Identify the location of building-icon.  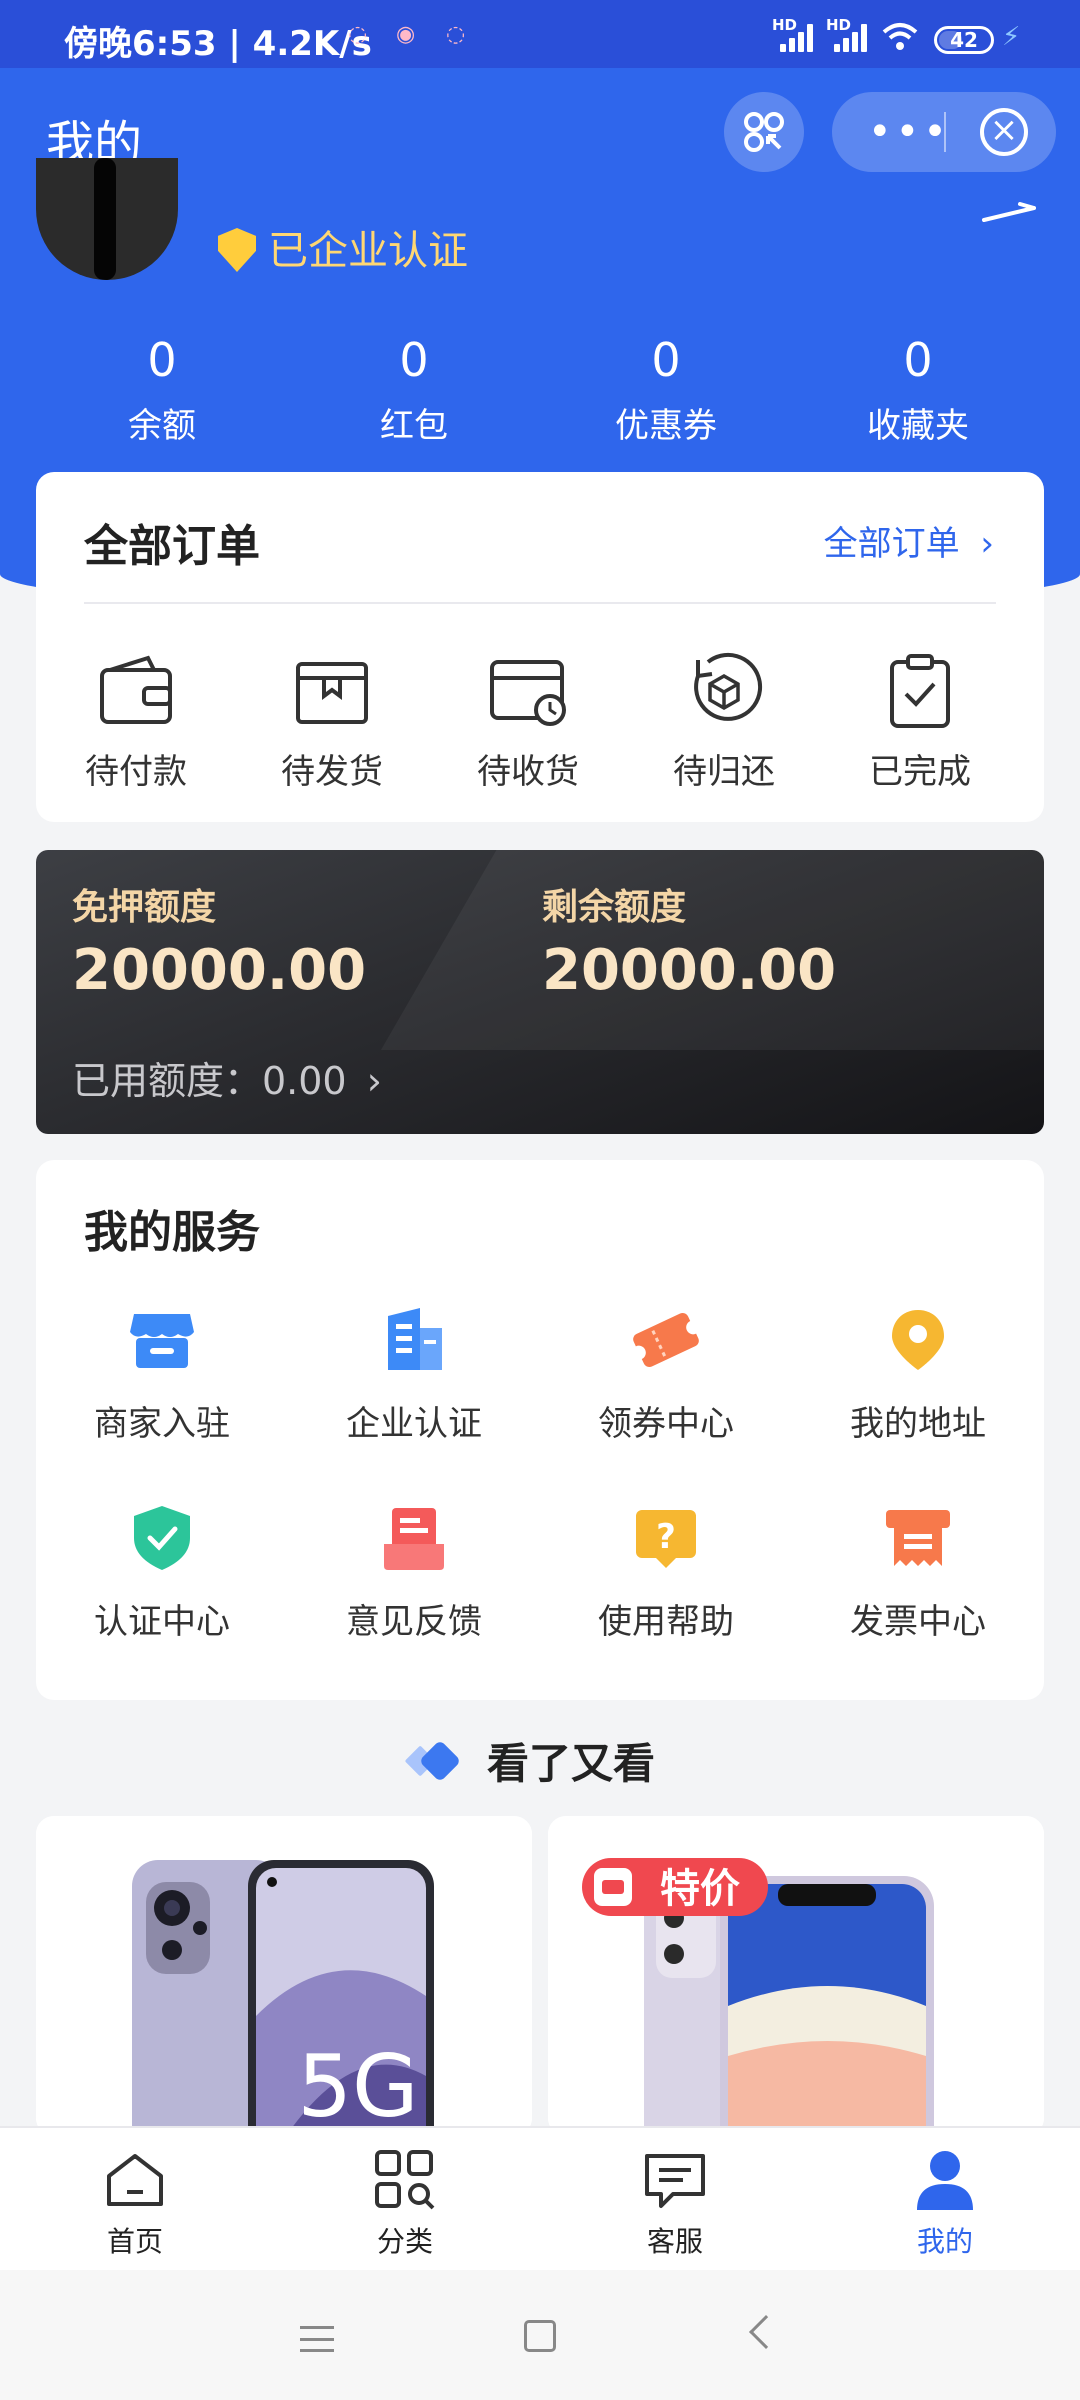
(414, 1340).